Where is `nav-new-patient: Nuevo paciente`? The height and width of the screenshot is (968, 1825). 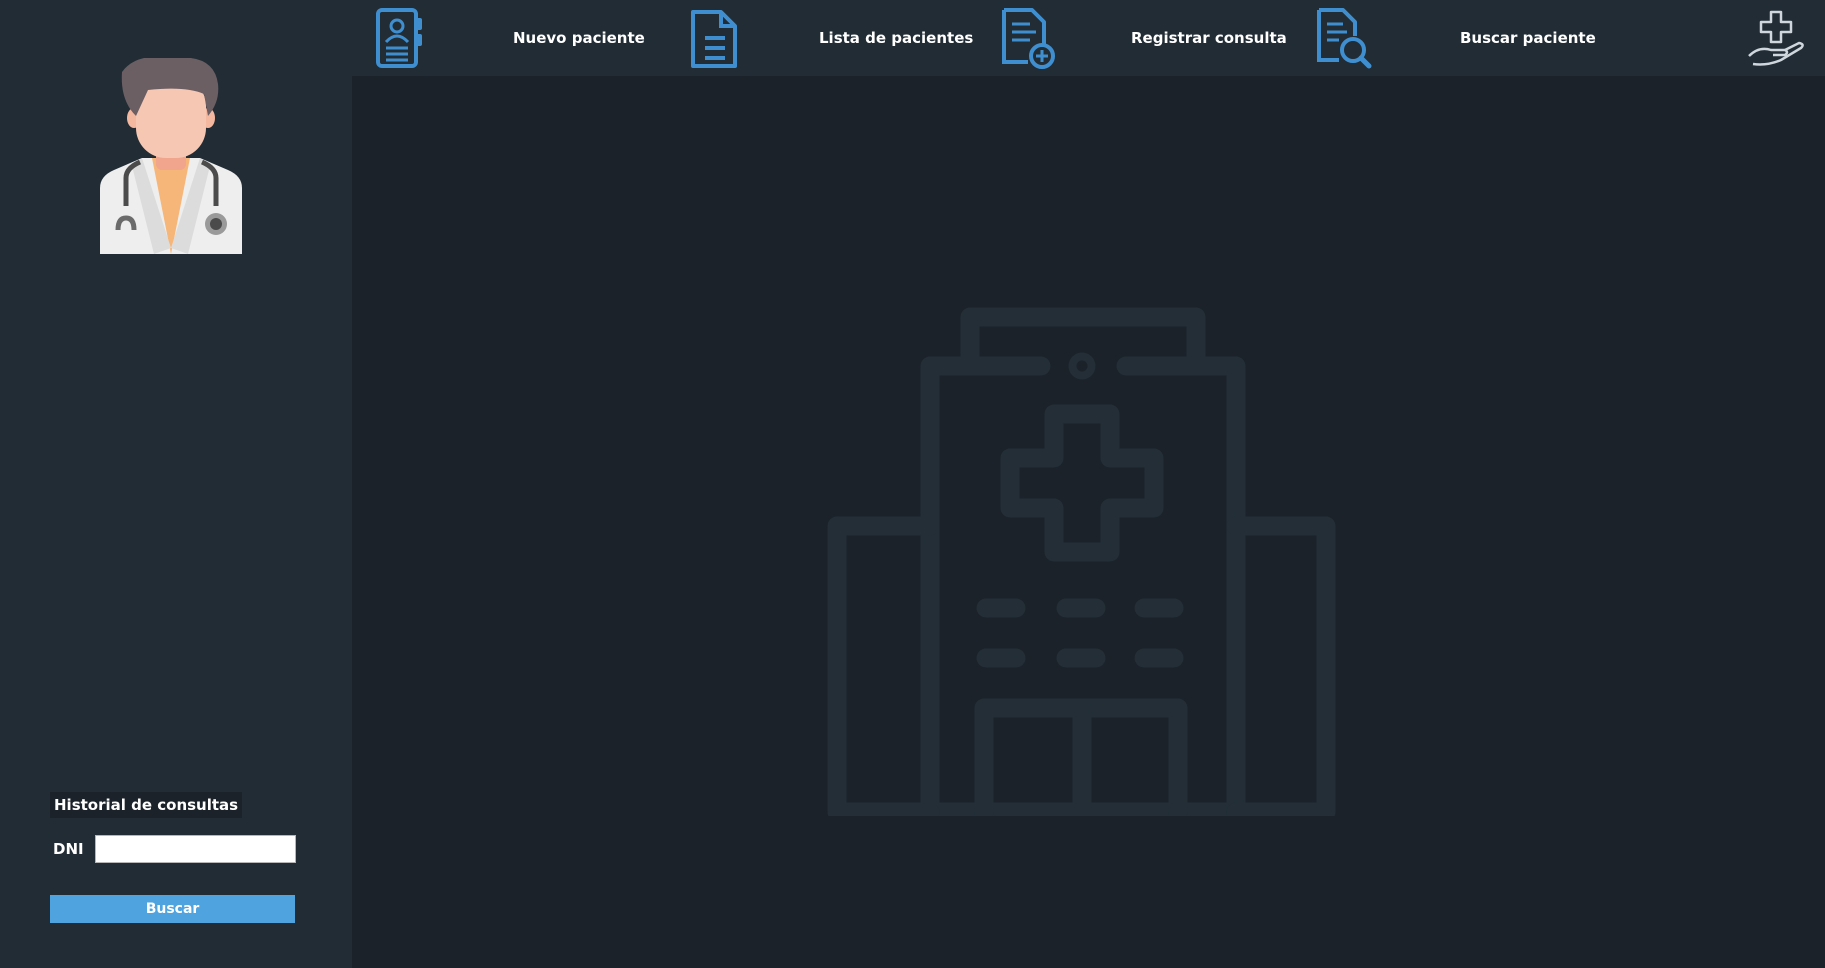 nav-new-patient: Nuevo paciente is located at coordinates (579, 38).